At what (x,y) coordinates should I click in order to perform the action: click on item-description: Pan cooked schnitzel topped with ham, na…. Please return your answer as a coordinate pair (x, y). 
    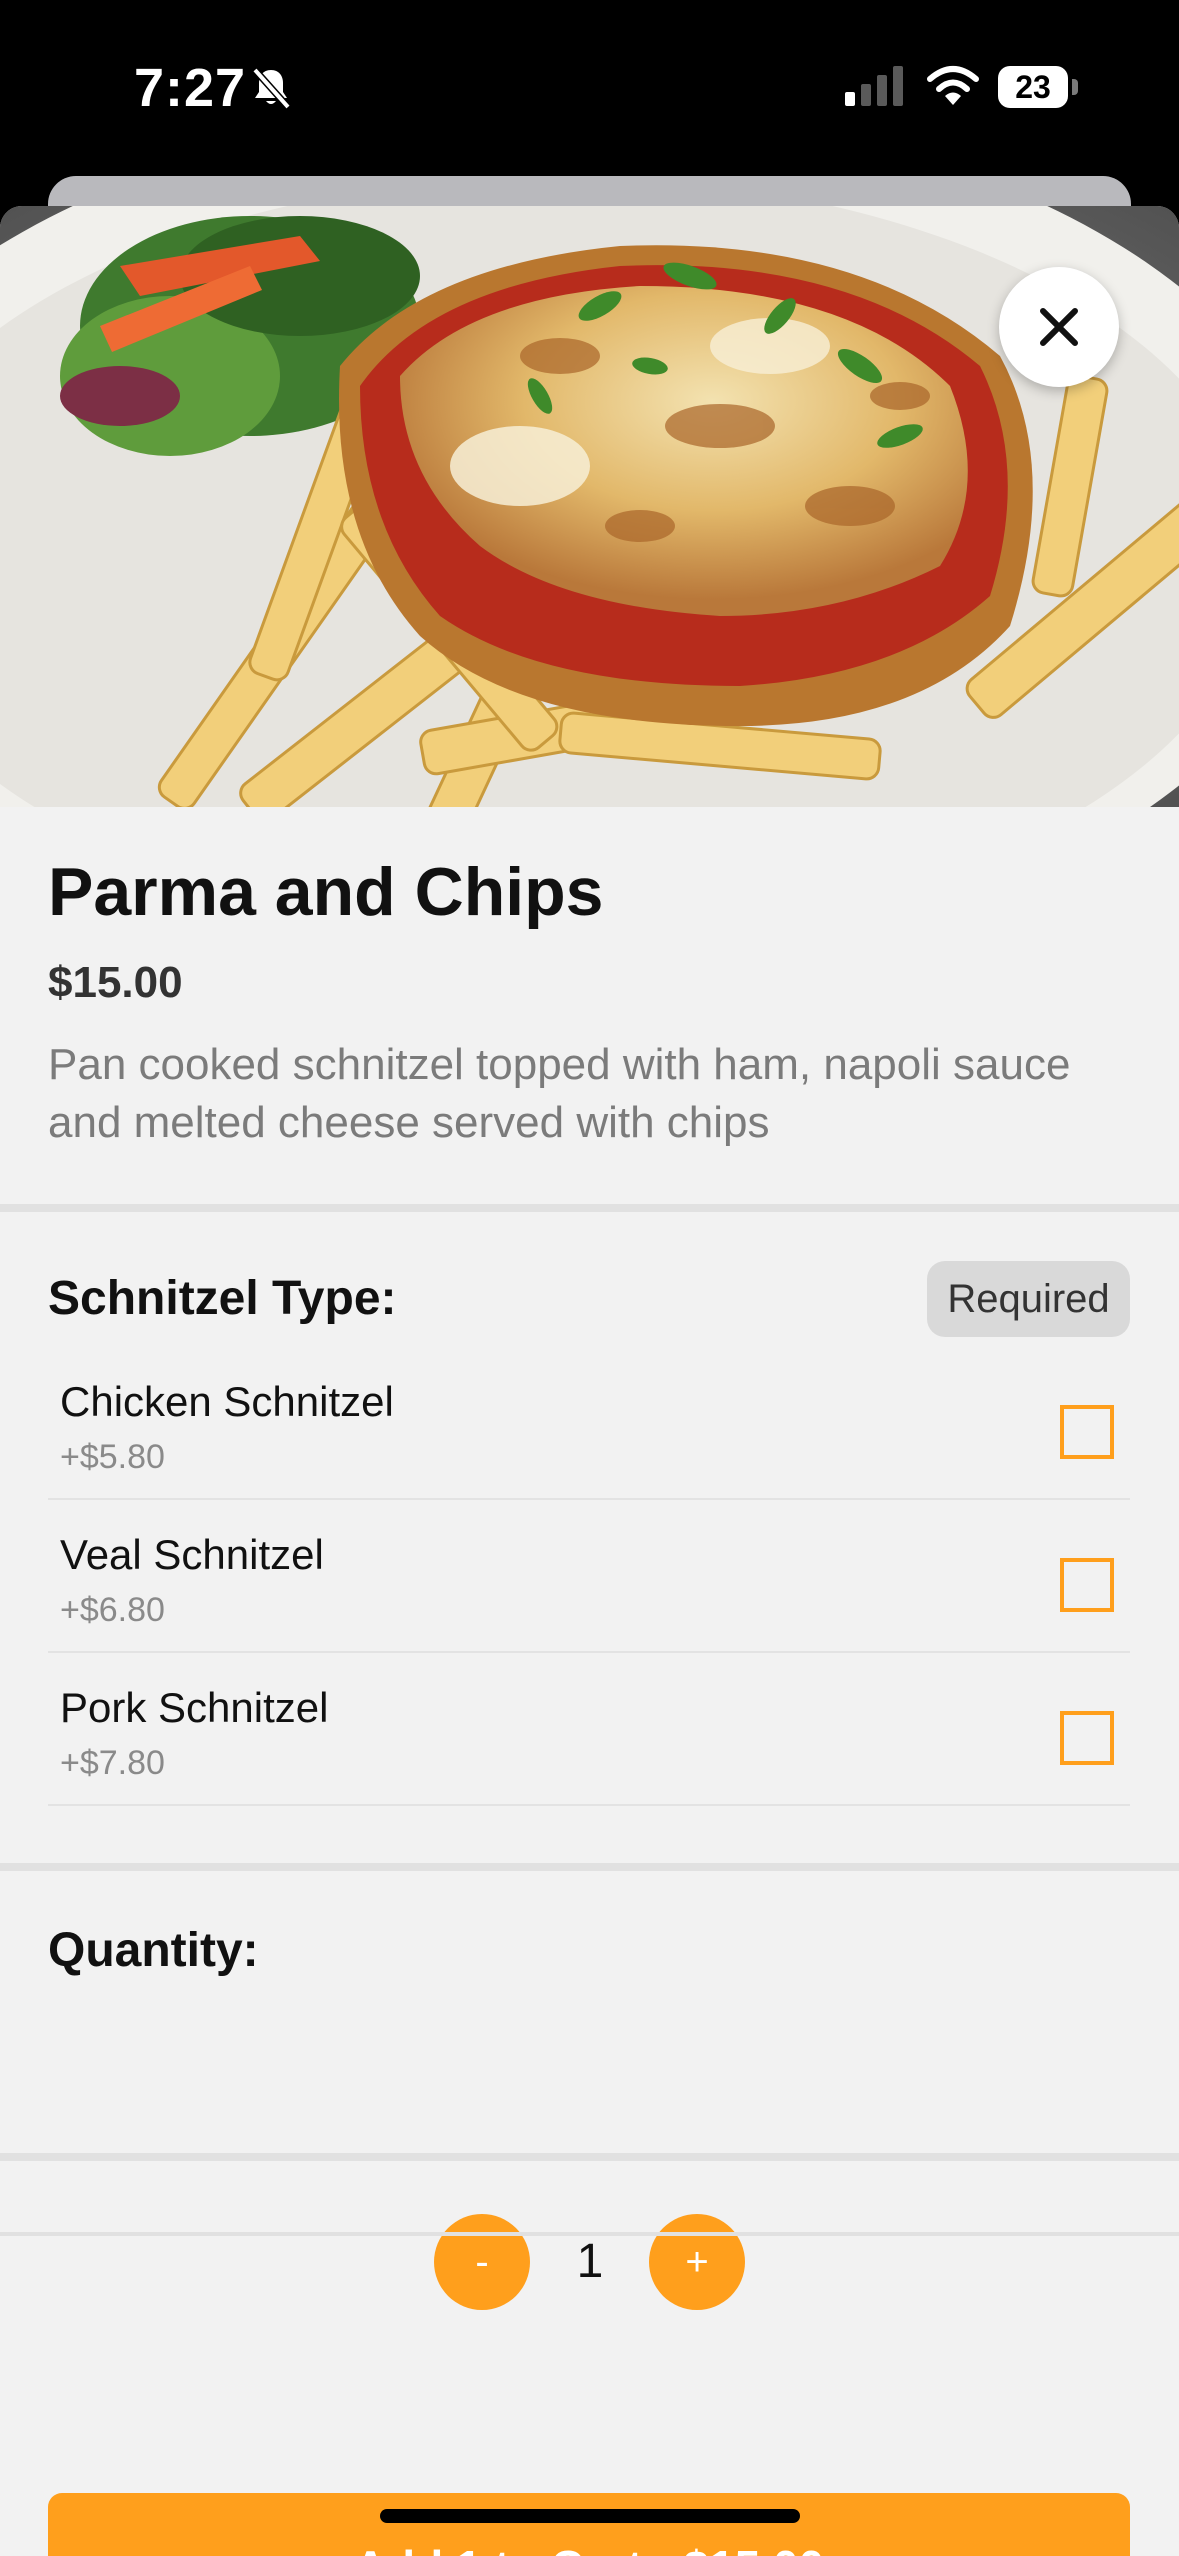
    Looking at the image, I should click on (559, 1093).